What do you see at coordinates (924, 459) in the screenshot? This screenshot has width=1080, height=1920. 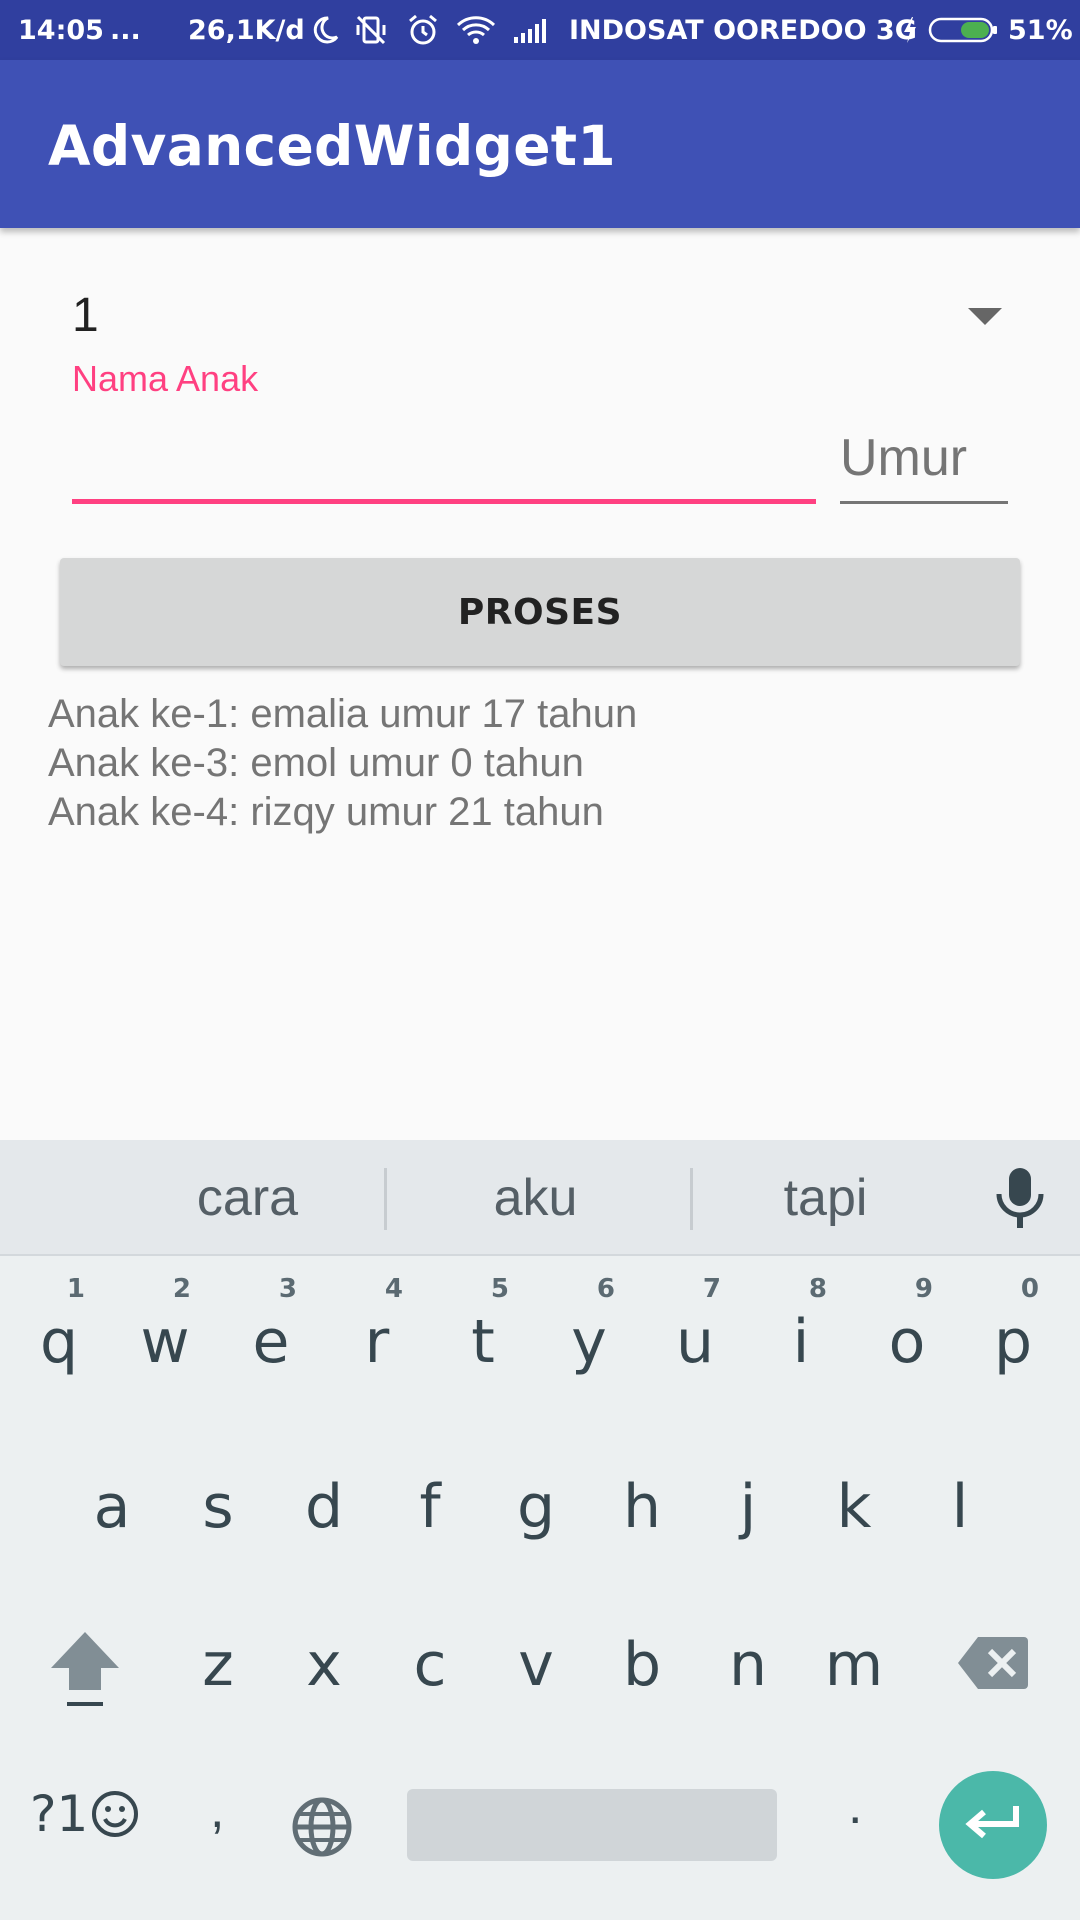 I see `age-input` at bounding box center [924, 459].